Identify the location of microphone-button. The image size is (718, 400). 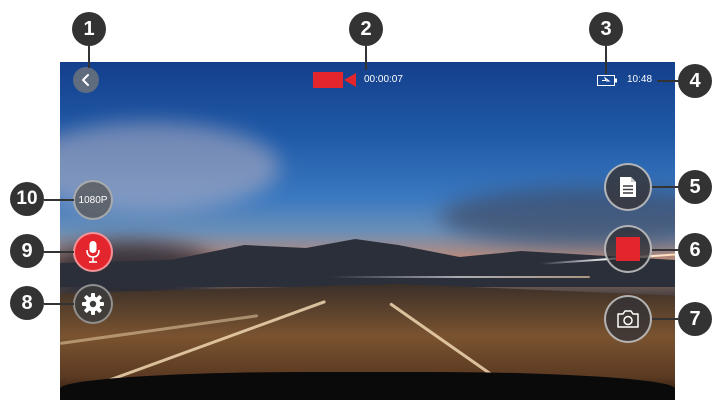
(93, 252).